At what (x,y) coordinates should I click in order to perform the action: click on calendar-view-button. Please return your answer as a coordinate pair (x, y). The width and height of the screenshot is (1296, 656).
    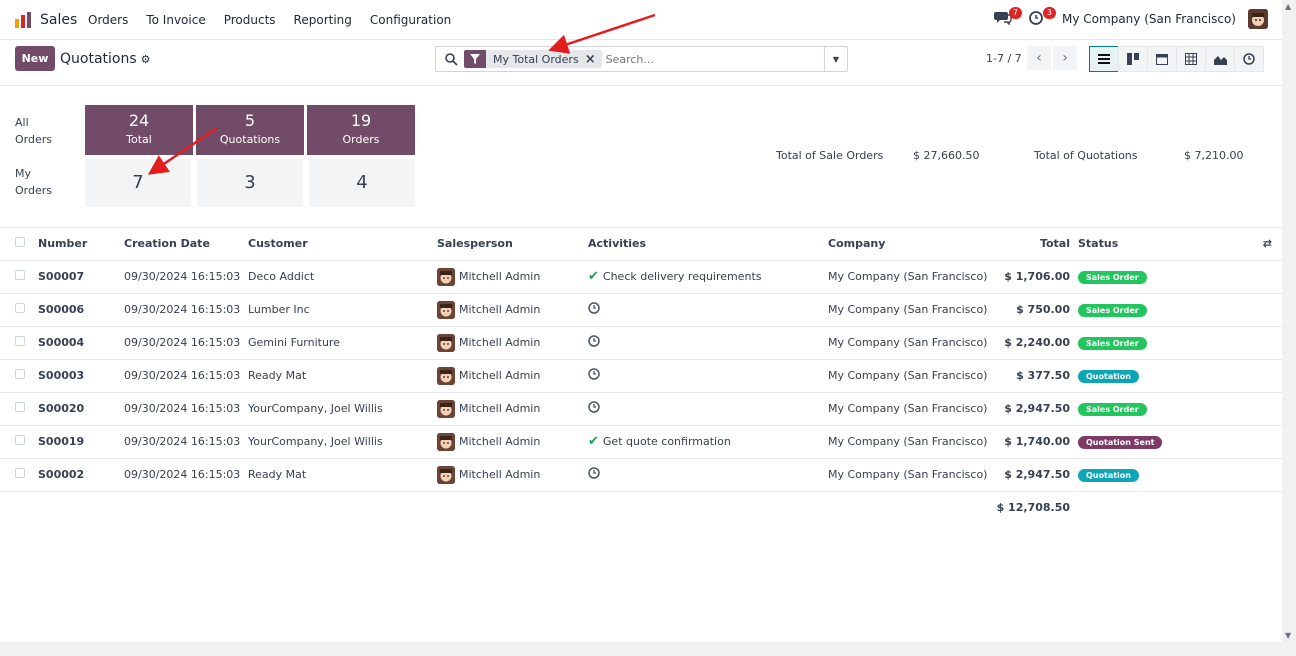
    Looking at the image, I should click on (1162, 59).